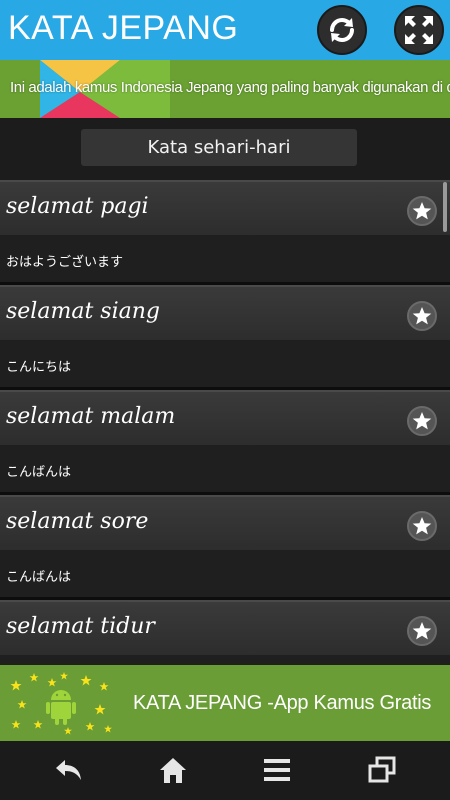  I want to click on system-nav-bar, so click(225, 770).